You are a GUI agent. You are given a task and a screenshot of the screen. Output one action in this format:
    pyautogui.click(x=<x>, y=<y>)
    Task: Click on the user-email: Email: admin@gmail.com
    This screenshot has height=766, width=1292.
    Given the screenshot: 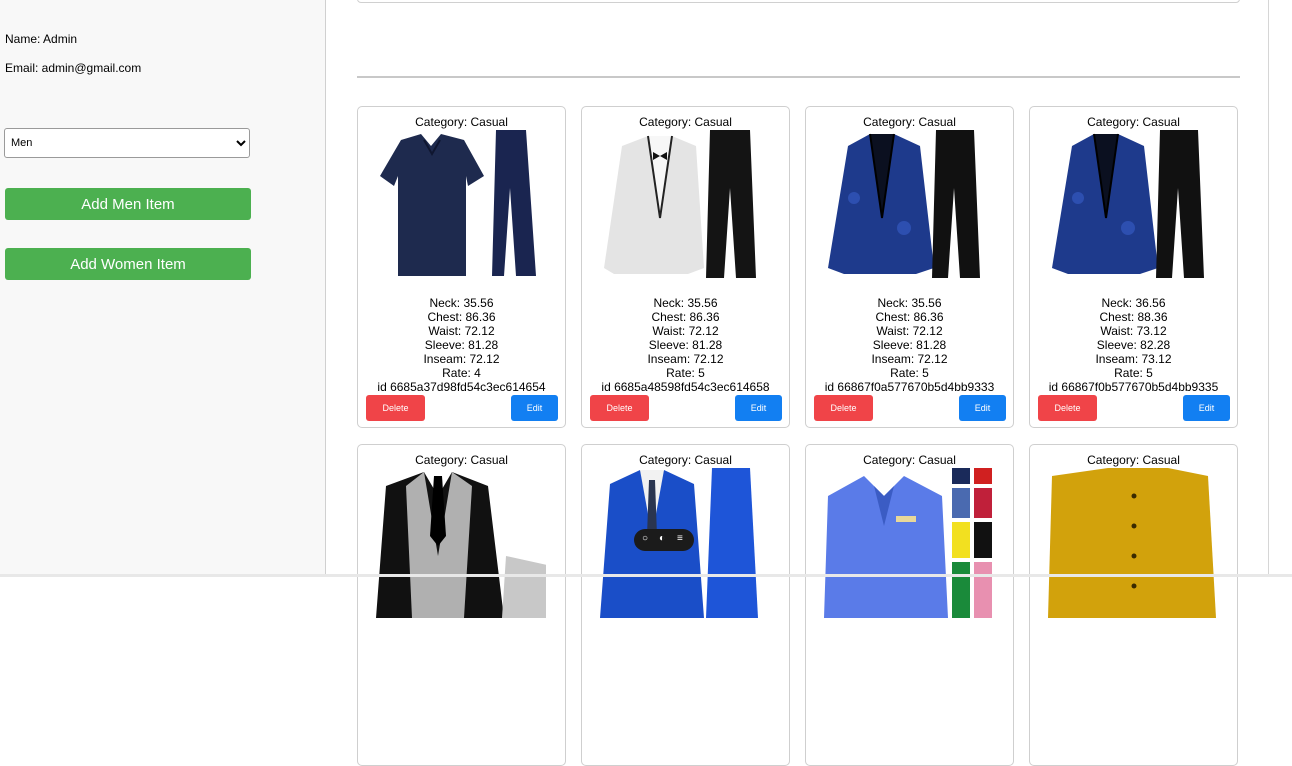 What is the action you would take?
    pyautogui.click(x=73, y=68)
    